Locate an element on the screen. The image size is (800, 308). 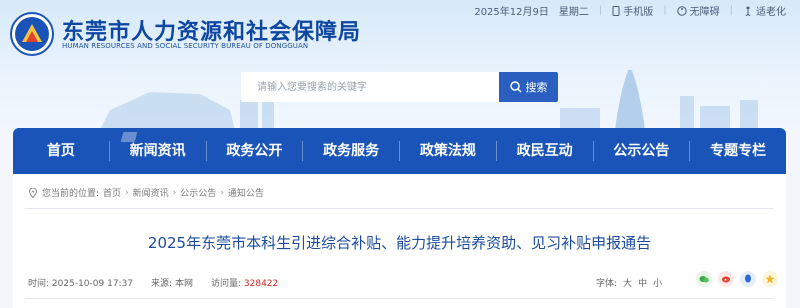
main-nav: 首页 新闻资讯 政务公开 政务服务 政策法规 政民互动 公示公告 专题专栏 is located at coordinates (399, 151).